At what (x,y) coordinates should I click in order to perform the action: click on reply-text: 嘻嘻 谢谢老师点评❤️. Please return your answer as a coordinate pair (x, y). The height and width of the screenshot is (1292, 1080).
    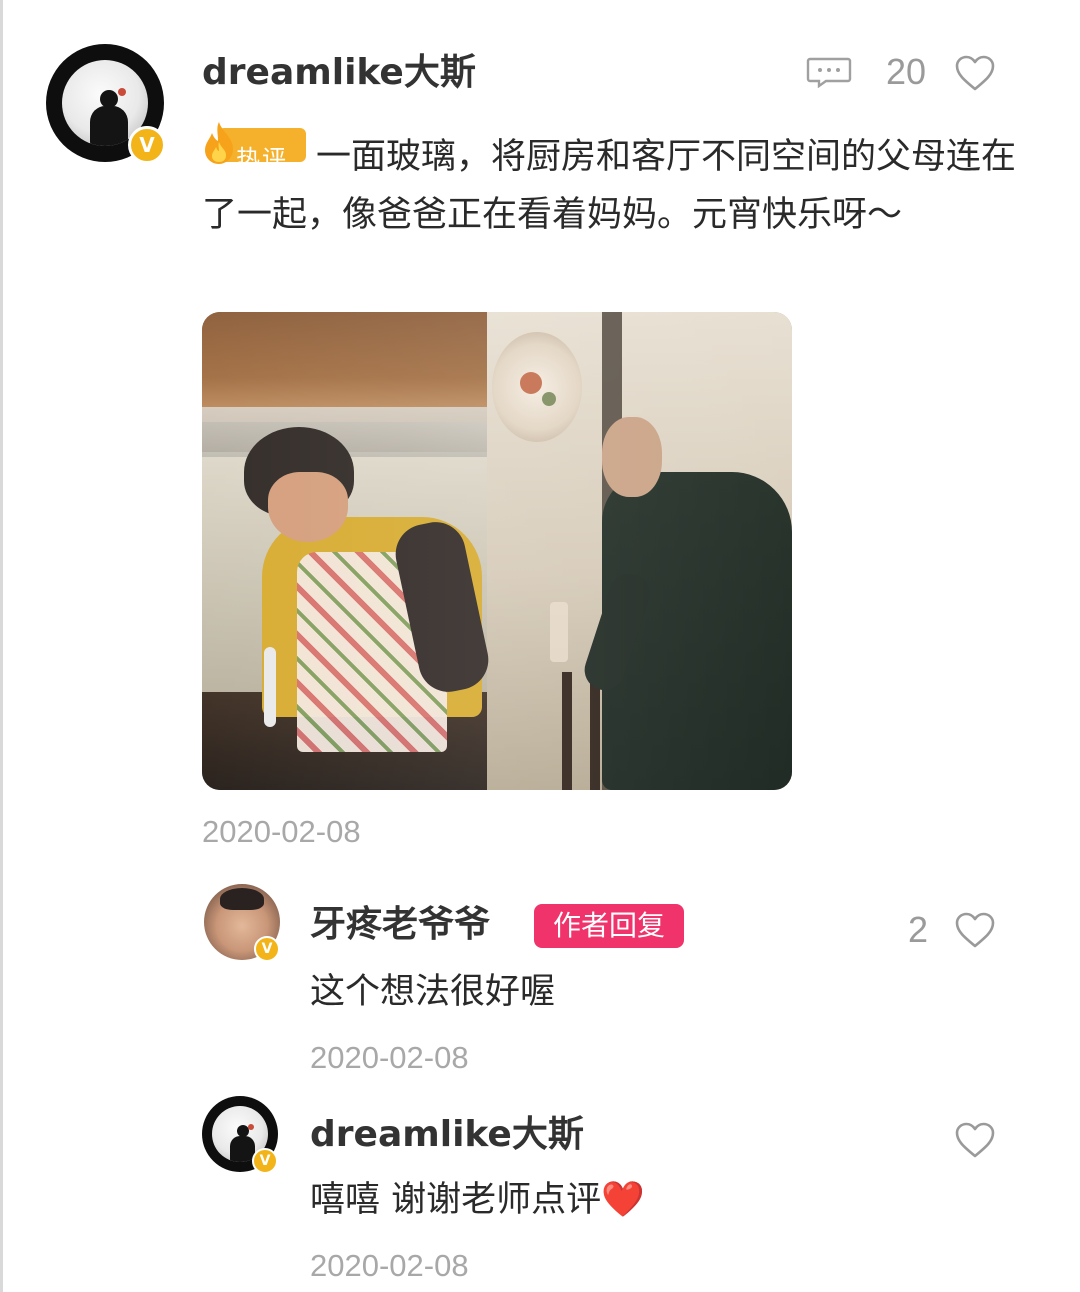
    Looking at the image, I should click on (477, 1200).